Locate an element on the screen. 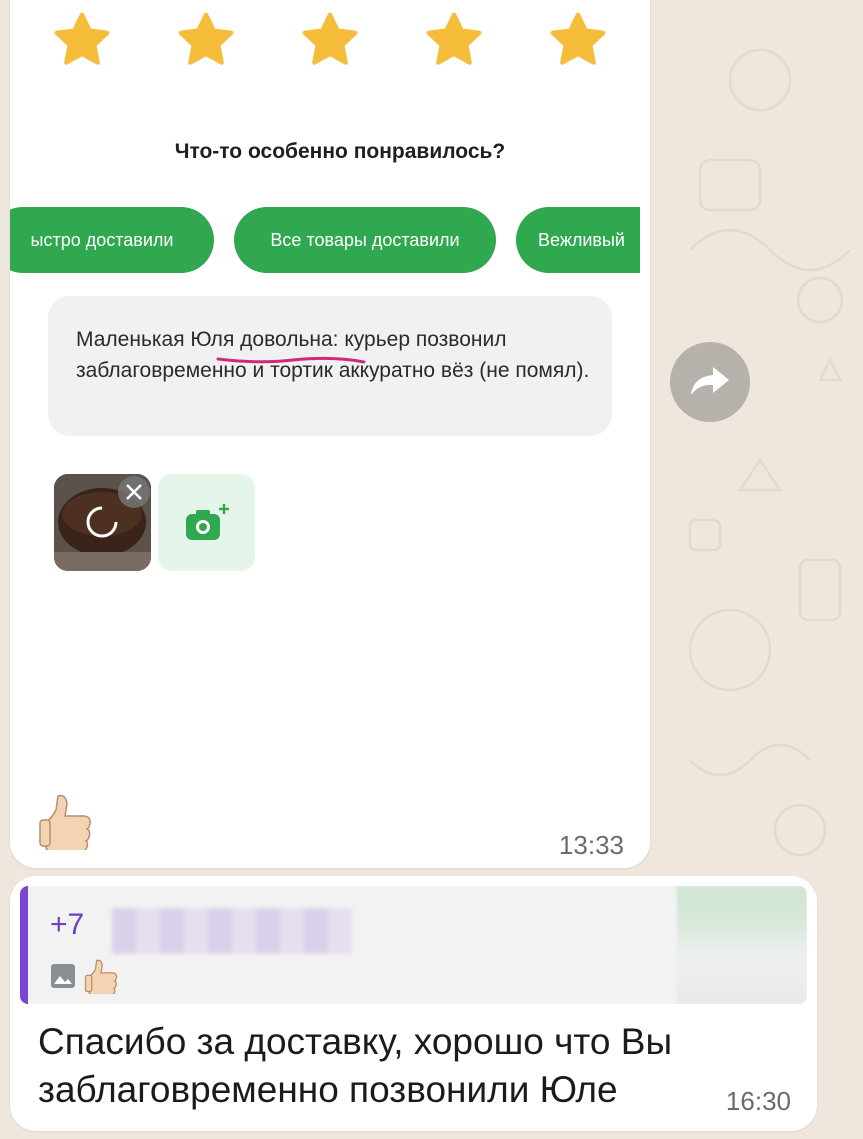  chip-all-items: Все товары доставили is located at coordinates (365, 240).